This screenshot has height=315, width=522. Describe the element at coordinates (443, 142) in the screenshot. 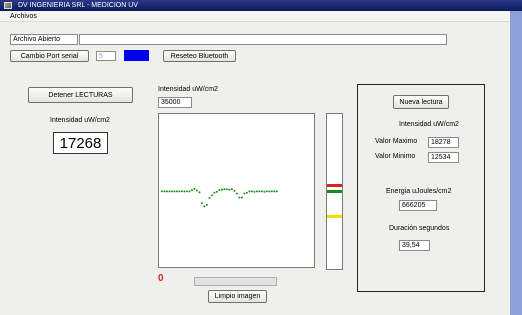

I see `max-value-field: 18278` at that location.